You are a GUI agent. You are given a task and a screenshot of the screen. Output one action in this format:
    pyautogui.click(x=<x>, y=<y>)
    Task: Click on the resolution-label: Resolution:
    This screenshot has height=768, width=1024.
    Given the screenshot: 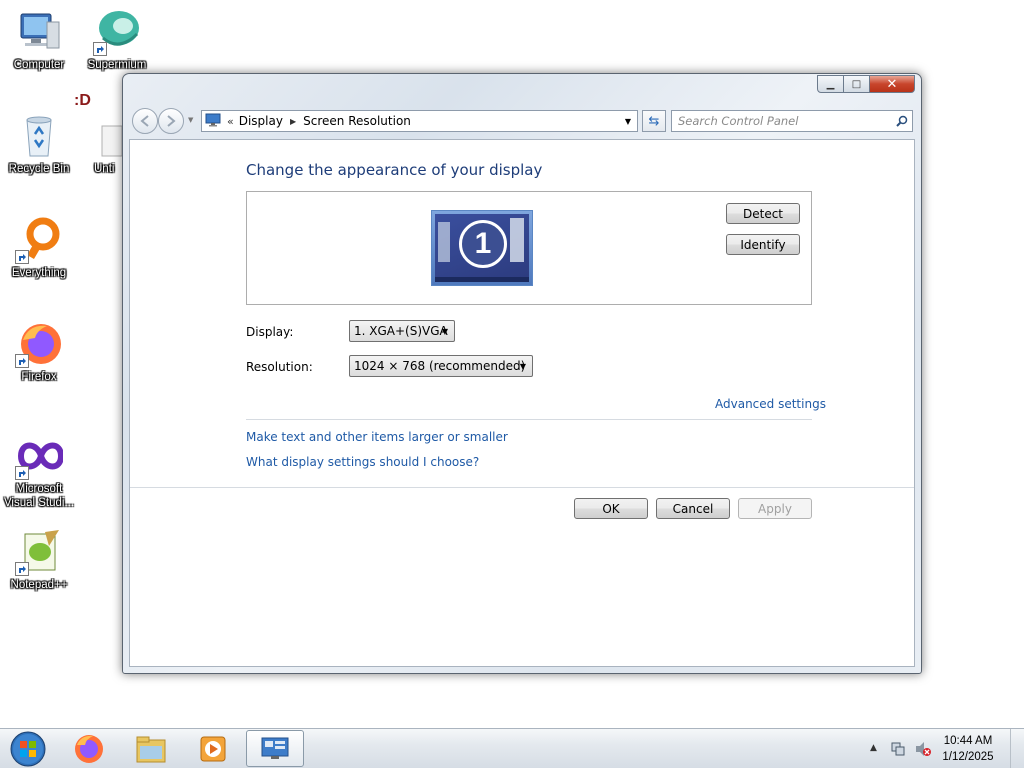 What is the action you would take?
    pyautogui.click(x=279, y=367)
    